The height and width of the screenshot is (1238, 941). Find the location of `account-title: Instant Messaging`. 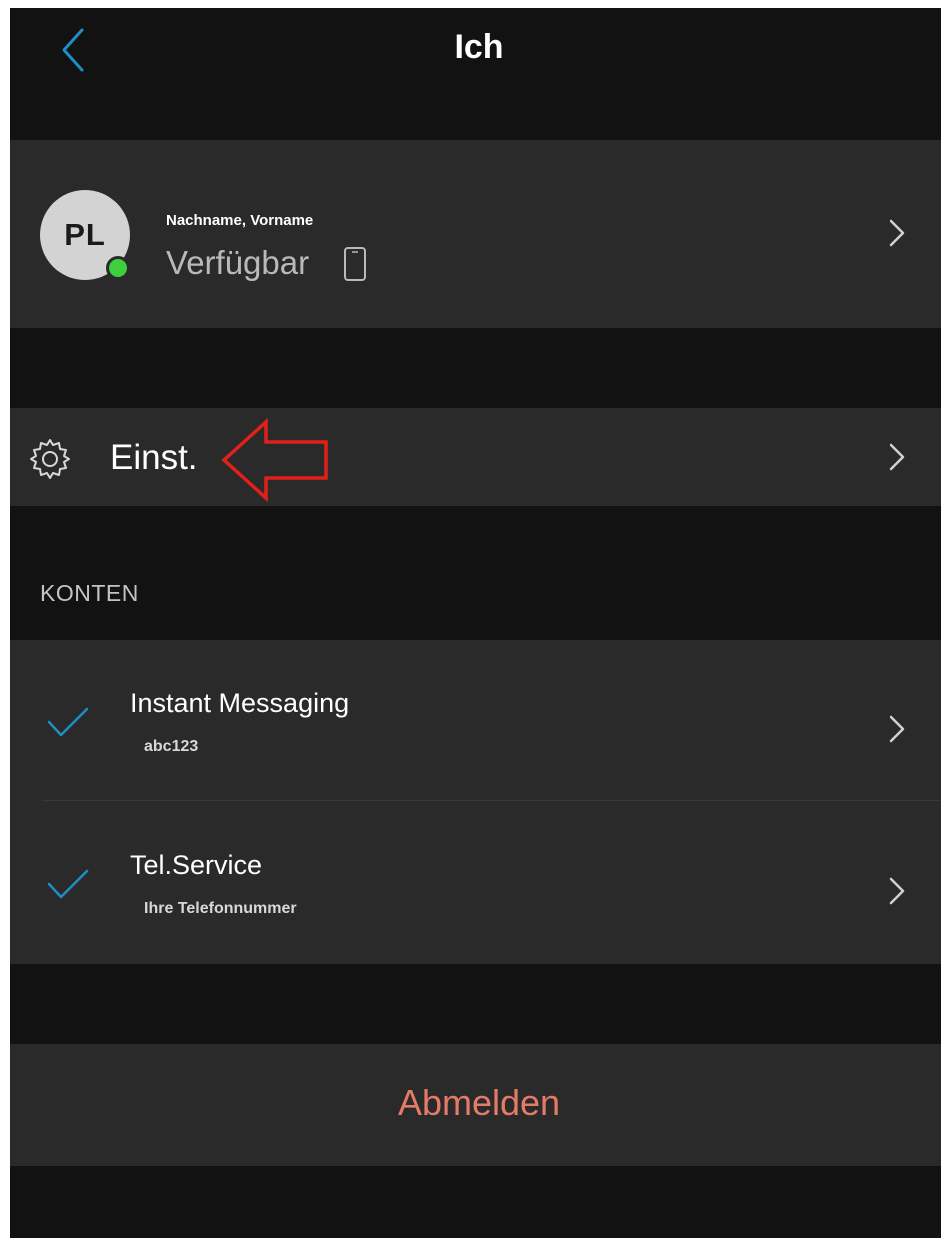

account-title: Instant Messaging is located at coordinates (240, 703).